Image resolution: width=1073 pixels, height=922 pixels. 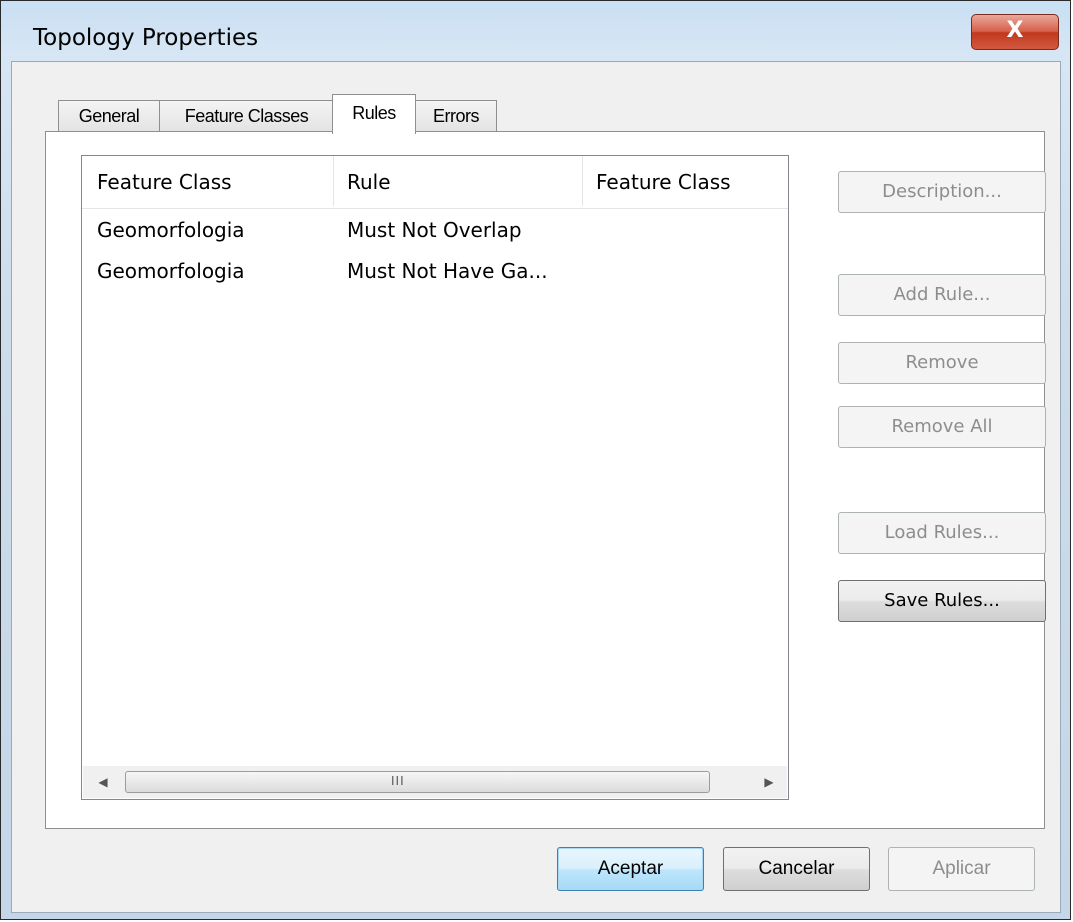 I want to click on tab-errors: Errors, so click(x=456, y=116).